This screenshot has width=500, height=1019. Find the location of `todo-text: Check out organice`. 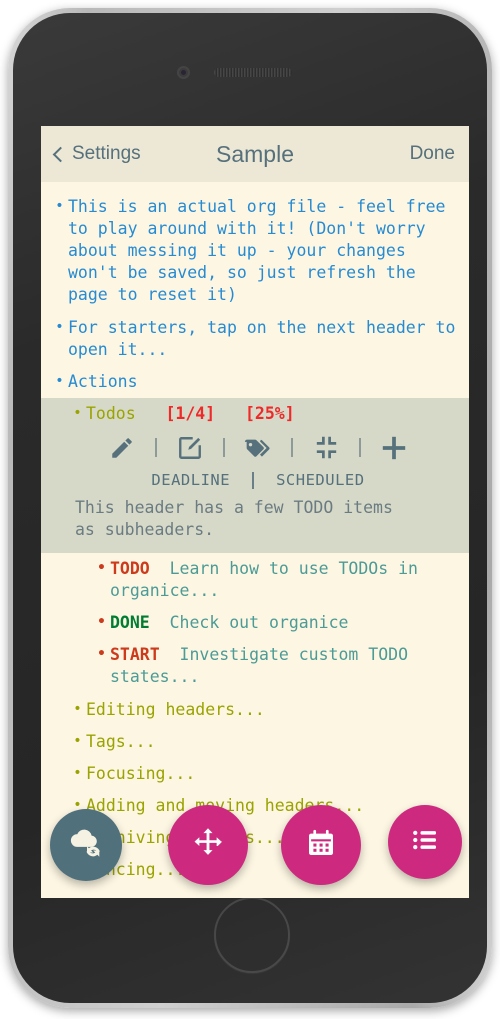

todo-text: Check out organice is located at coordinates (259, 623).